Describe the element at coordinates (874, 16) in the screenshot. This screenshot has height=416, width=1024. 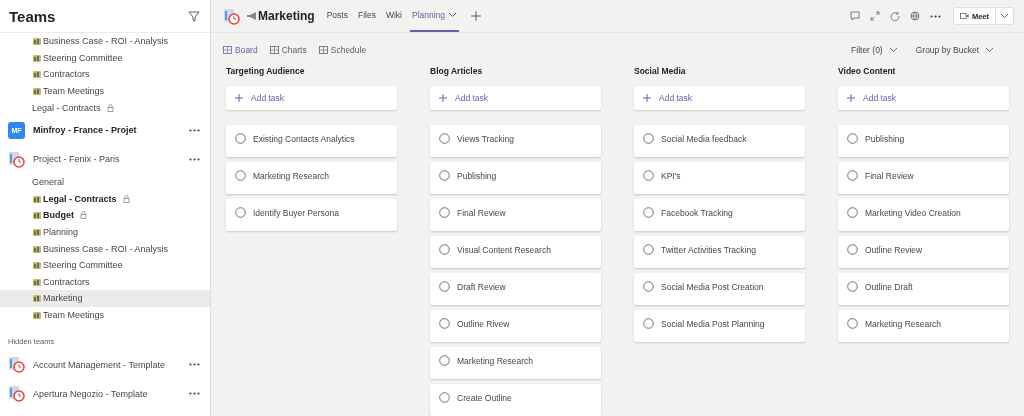
I see `expand-icon` at that location.